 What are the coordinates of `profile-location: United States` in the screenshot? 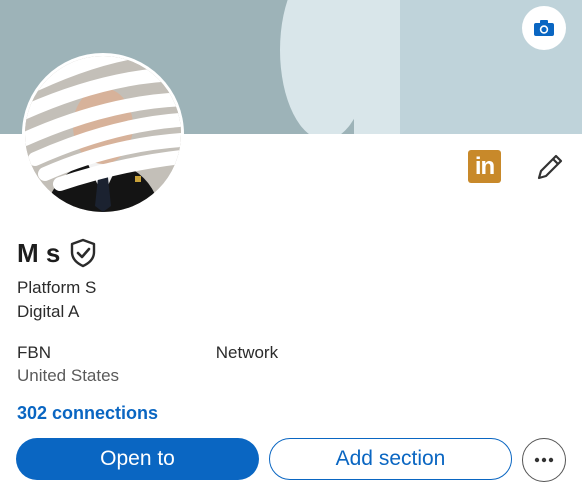 It's located at (68, 375).